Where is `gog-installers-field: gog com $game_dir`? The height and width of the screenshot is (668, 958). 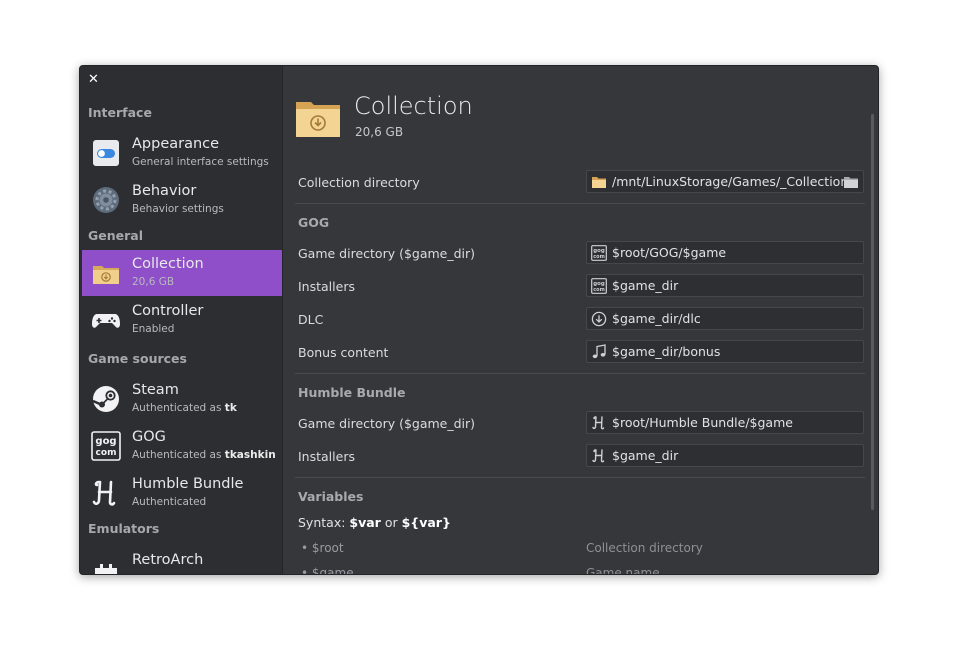 gog-installers-field: gog com $game_dir is located at coordinates (725, 285).